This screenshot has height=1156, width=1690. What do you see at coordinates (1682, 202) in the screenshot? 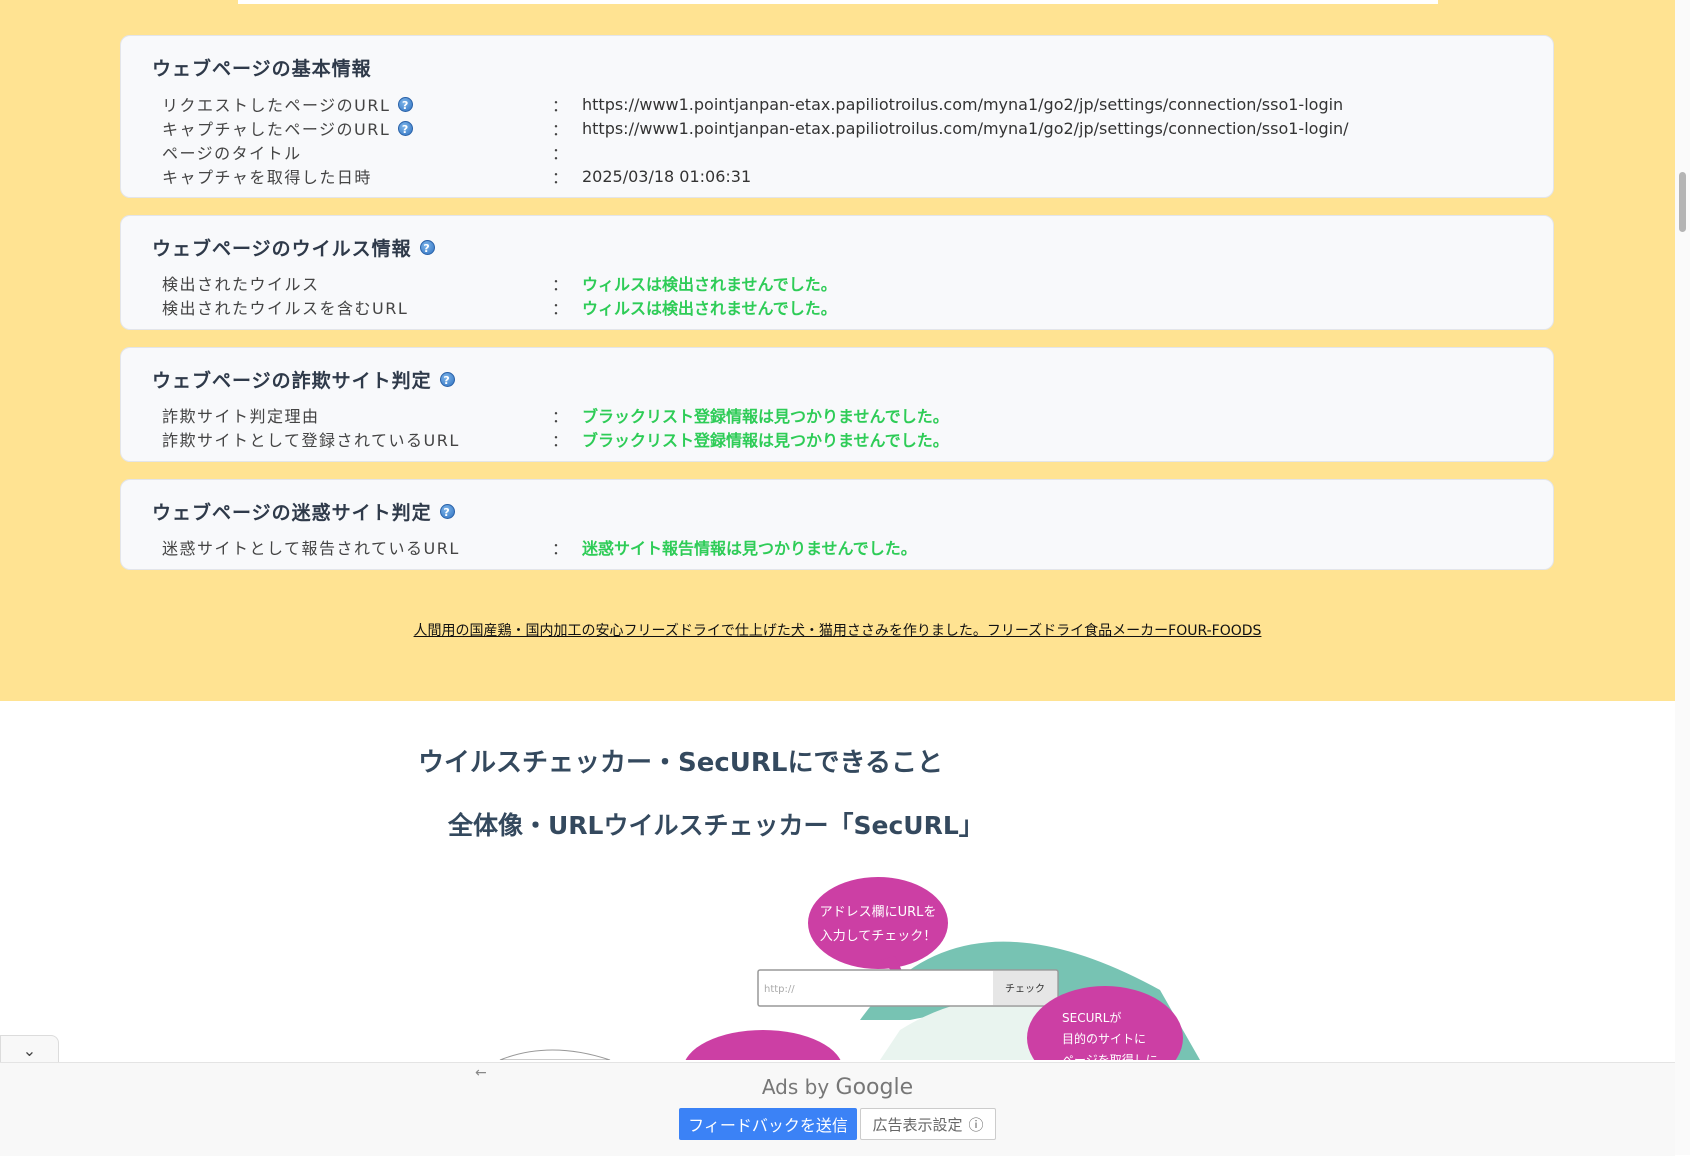
I see `scrollbar-thumb` at bounding box center [1682, 202].